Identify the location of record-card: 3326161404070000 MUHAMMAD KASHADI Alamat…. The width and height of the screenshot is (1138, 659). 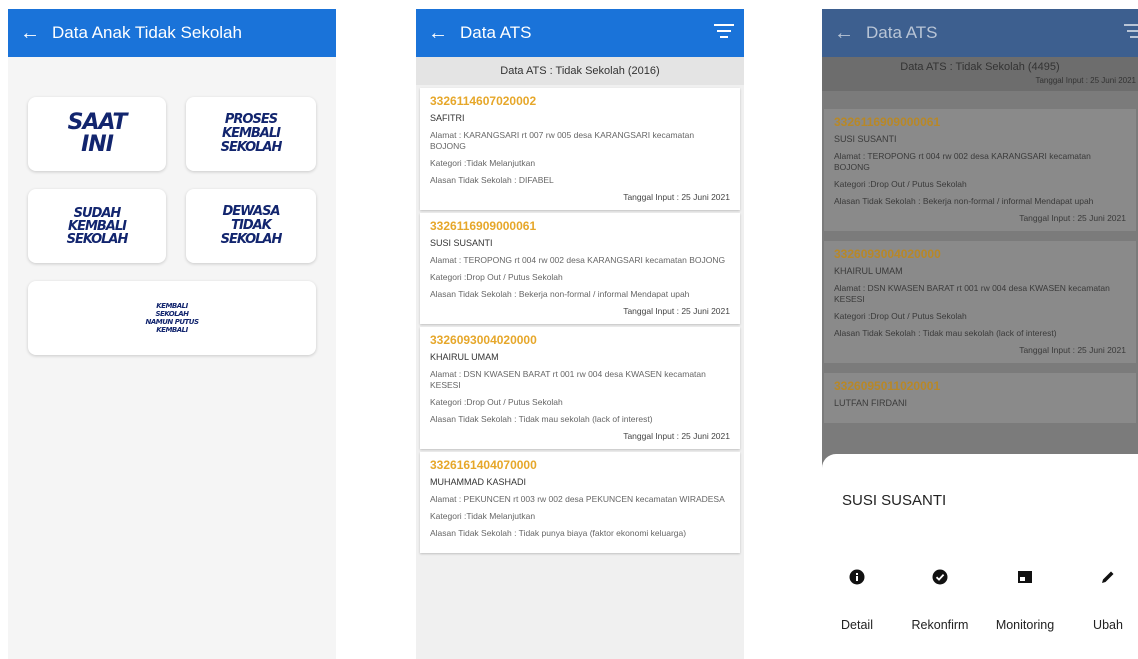
(580, 502).